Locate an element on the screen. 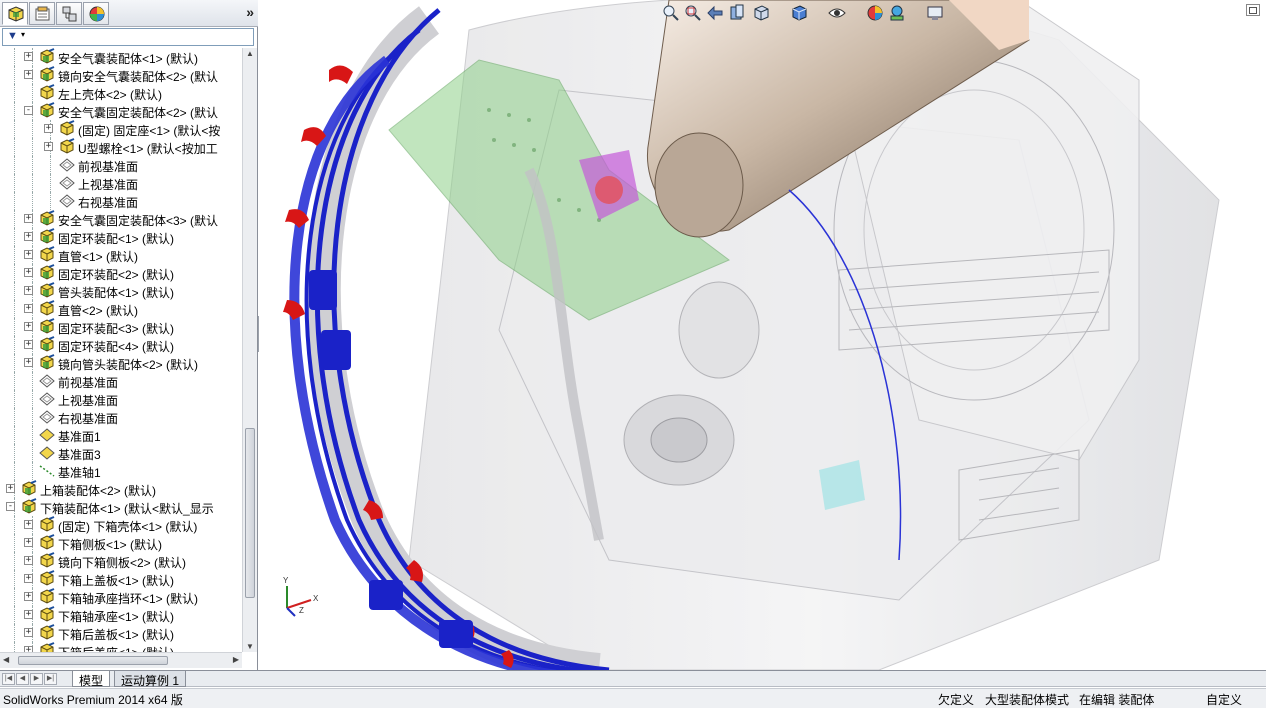 The height and width of the screenshot is (708, 1266). tree-item: + 下箱上盖板<1> (默认) is located at coordinates (121, 579).